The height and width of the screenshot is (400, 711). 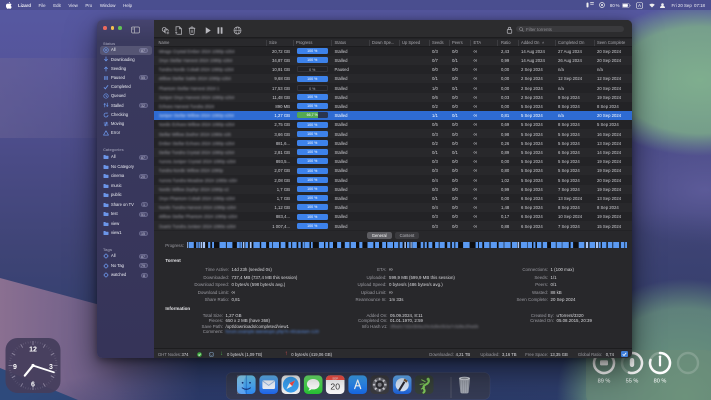 I want to click on svg-text: SEP, so click(x=335, y=378).